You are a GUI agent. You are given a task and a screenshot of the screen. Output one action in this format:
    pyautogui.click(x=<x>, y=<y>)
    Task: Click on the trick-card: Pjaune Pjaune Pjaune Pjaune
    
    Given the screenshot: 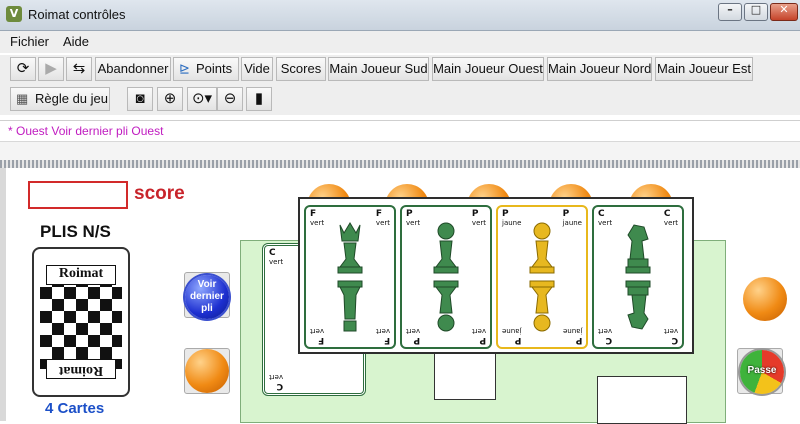 What is the action you would take?
    pyautogui.click(x=542, y=277)
    